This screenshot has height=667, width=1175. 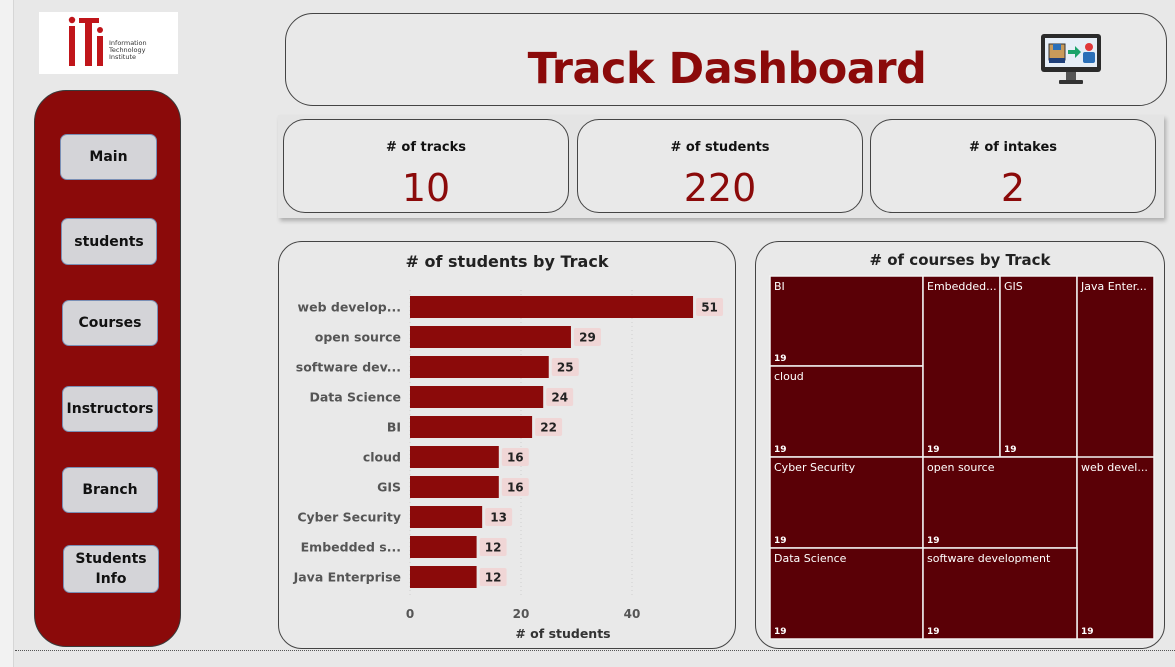 What do you see at coordinates (128, 50) in the screenshot?
I see `logo-caption: Information Technology Institute` at bounding box center [128, 50].